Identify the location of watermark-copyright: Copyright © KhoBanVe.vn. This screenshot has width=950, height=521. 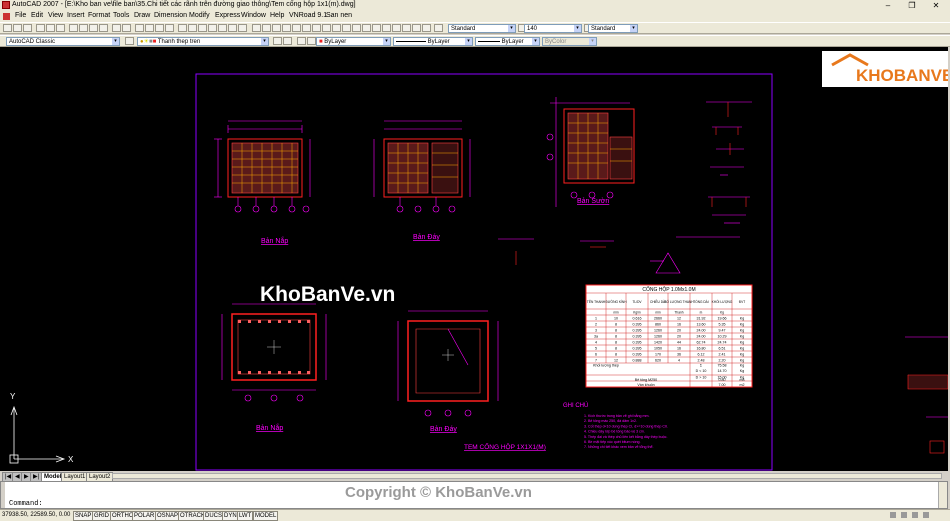
(438, 492).